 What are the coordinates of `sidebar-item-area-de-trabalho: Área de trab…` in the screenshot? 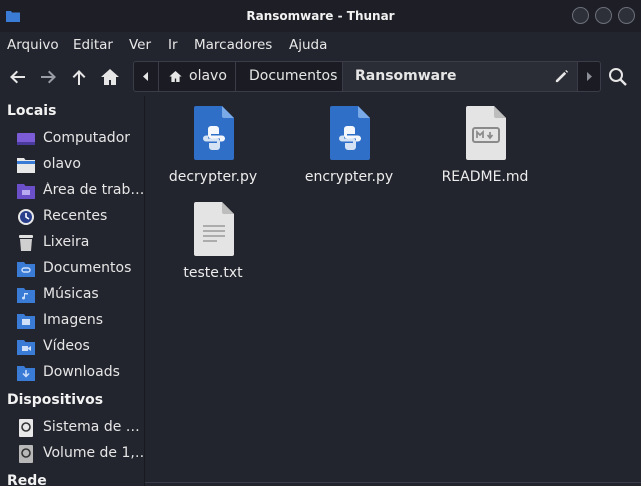 It's located at (72, 191).